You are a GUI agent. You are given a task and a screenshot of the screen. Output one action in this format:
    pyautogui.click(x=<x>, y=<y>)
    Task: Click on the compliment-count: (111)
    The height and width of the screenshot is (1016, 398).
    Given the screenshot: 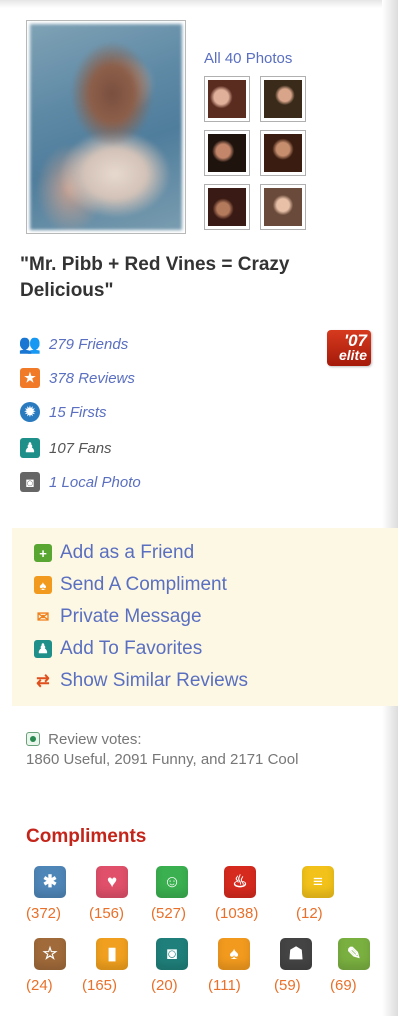 What is the action you would take?
    pyautogui.click(x=224, y=985)
    